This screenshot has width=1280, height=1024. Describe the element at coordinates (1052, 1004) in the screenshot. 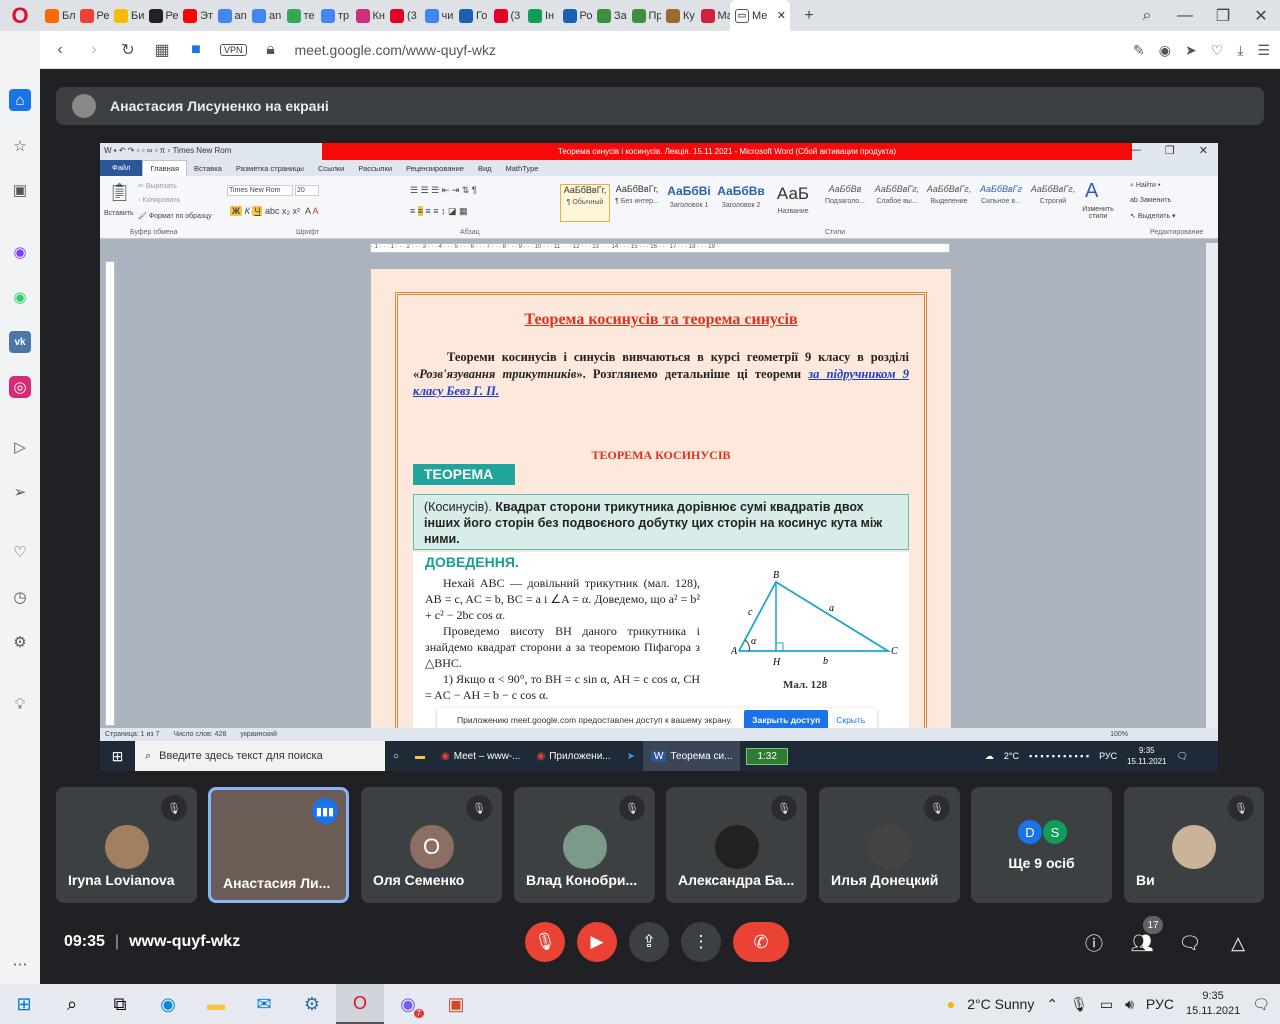

I see `tray-chevron-icon: ⌃` at that location.